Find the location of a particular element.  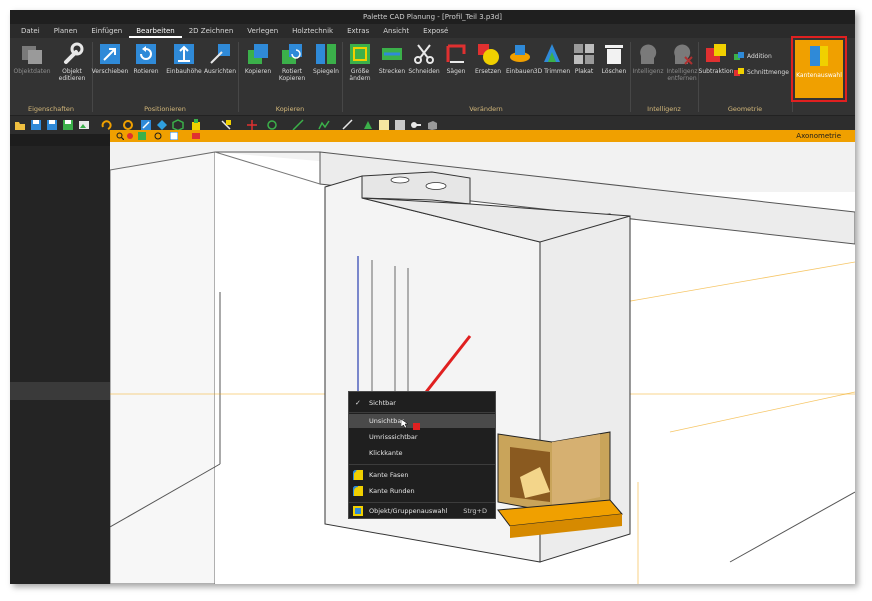

objektdaten-icon is located at coordinates (32, 54).